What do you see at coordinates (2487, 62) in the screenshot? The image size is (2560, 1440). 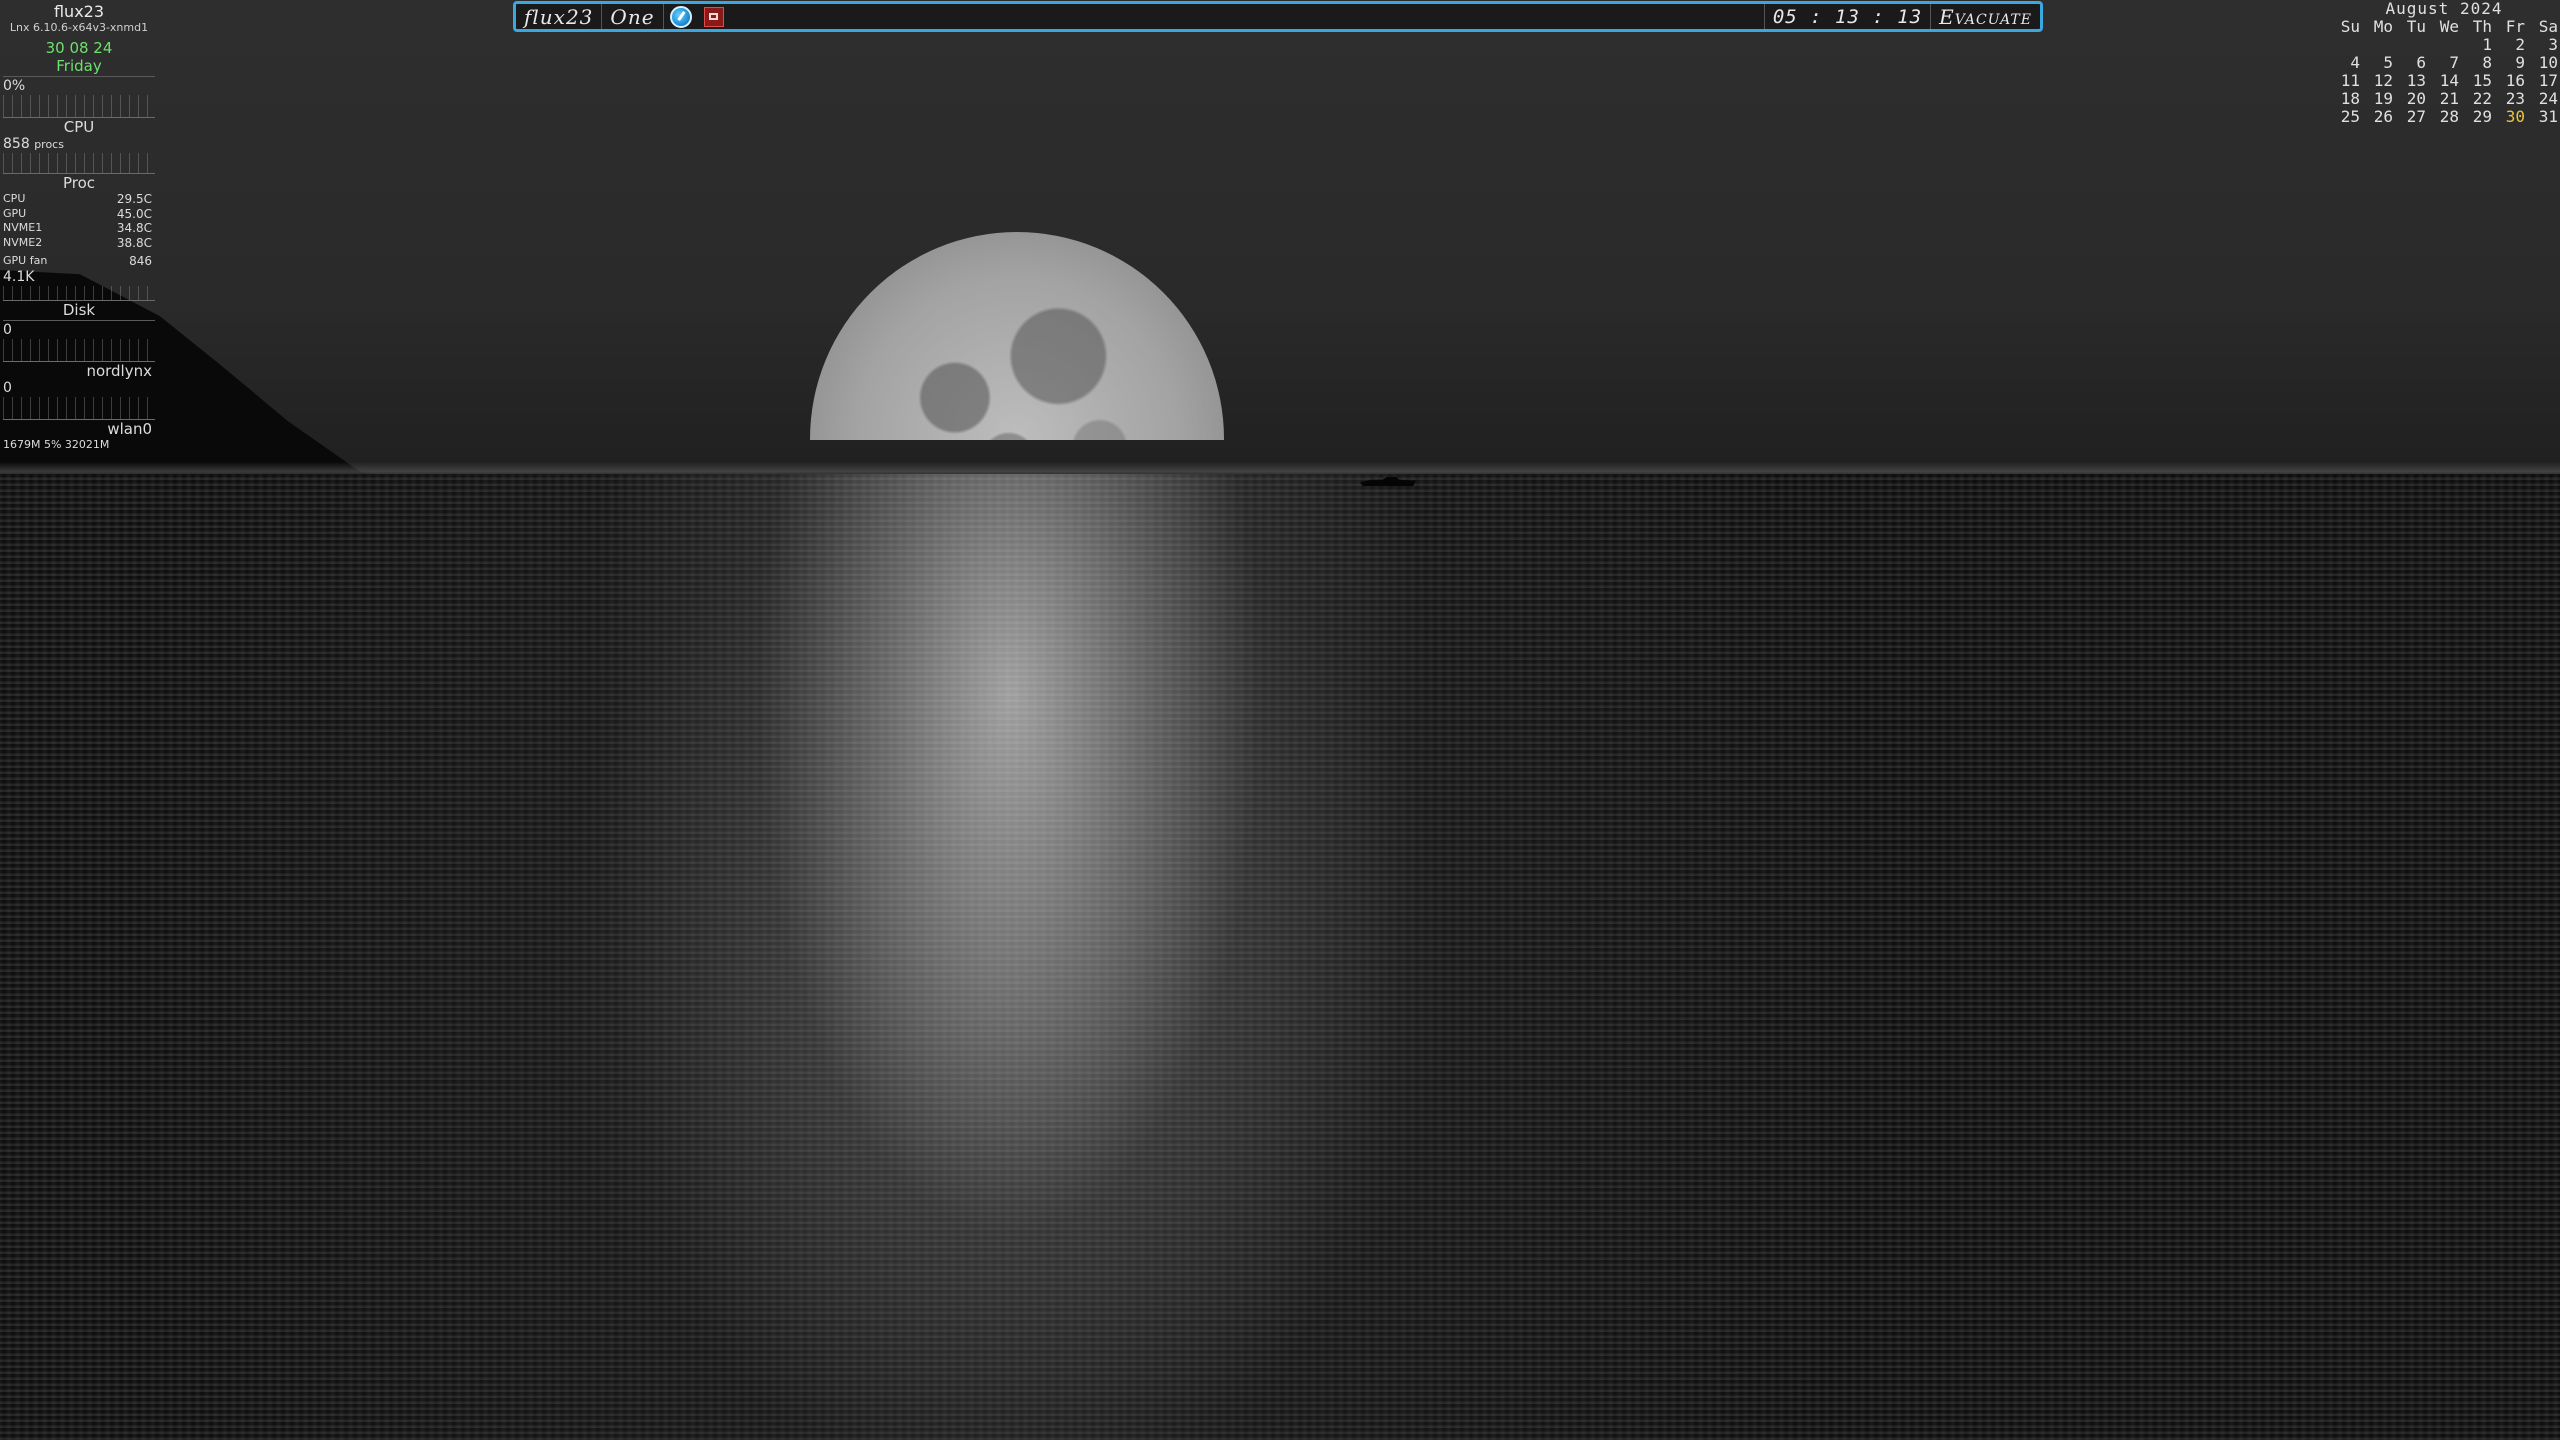 I see `calendar-day: 8` at bounding box center [2487, 62].